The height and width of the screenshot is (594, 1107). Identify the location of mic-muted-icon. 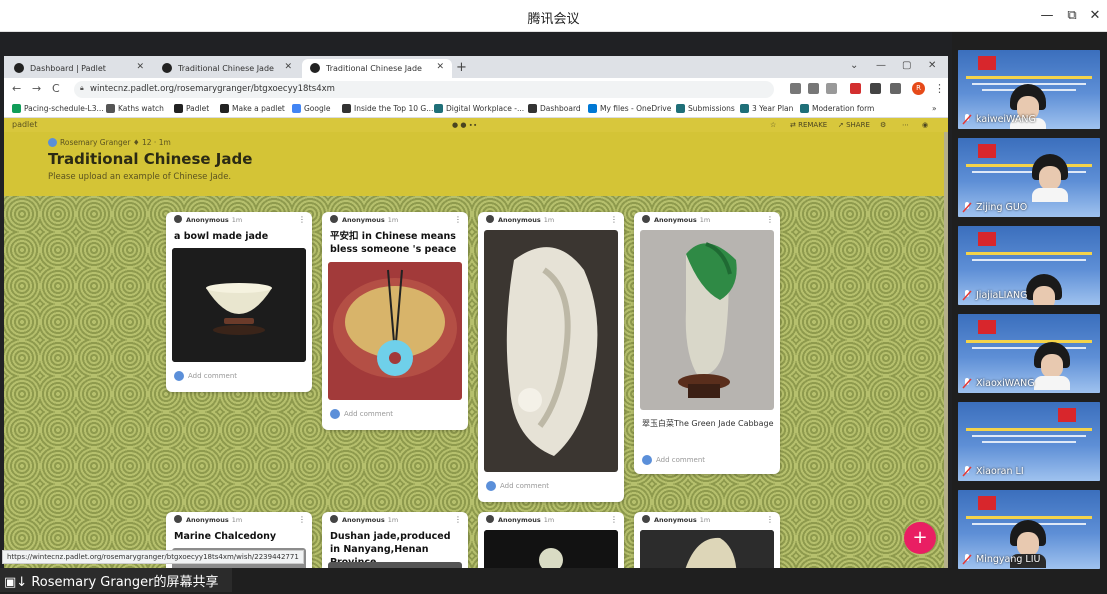
(967, 119).